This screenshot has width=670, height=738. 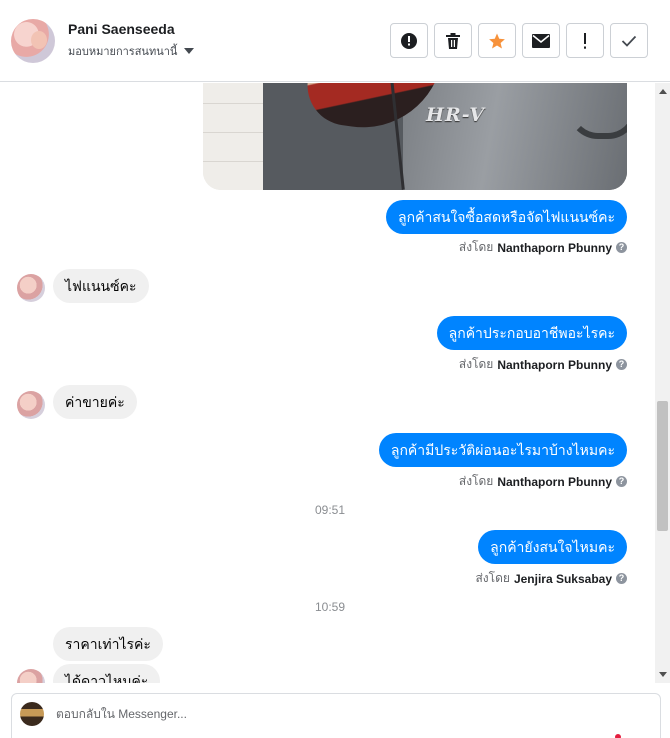 I want to click on timestamp: 09:51, so click(x=330, y=510).